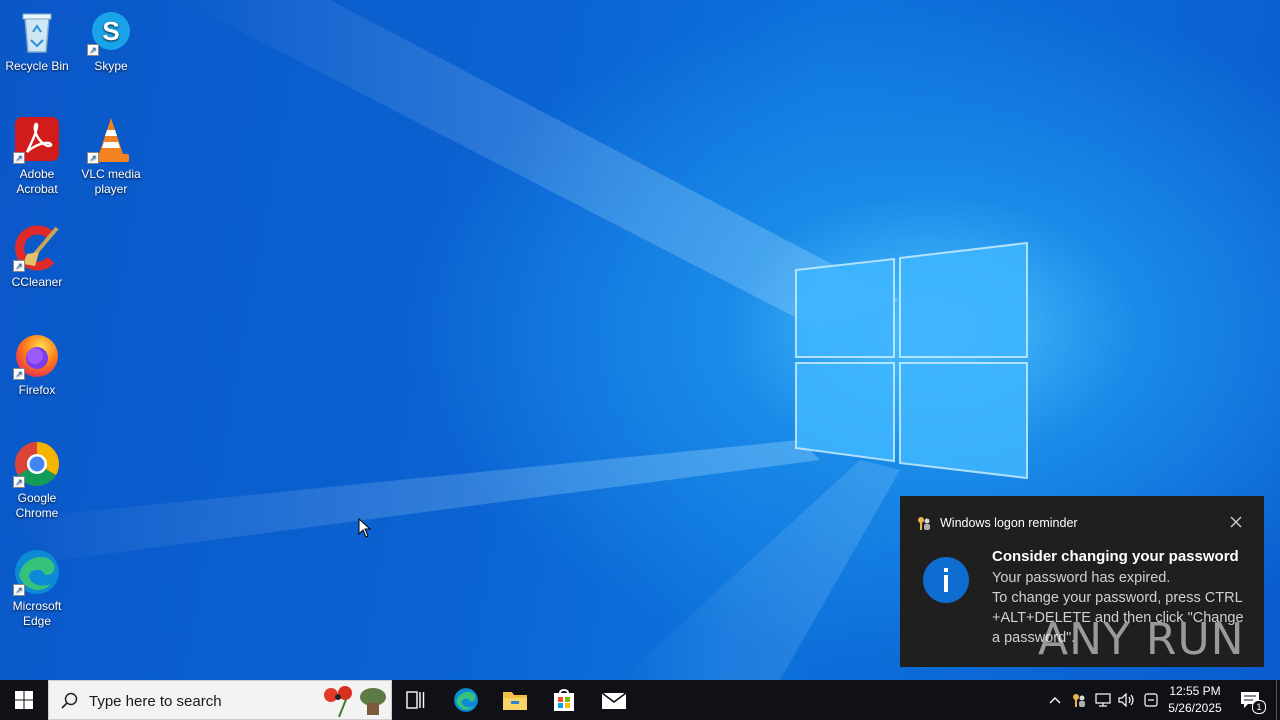  I want to click on skype-icon: S ↗, so click(111, 32).